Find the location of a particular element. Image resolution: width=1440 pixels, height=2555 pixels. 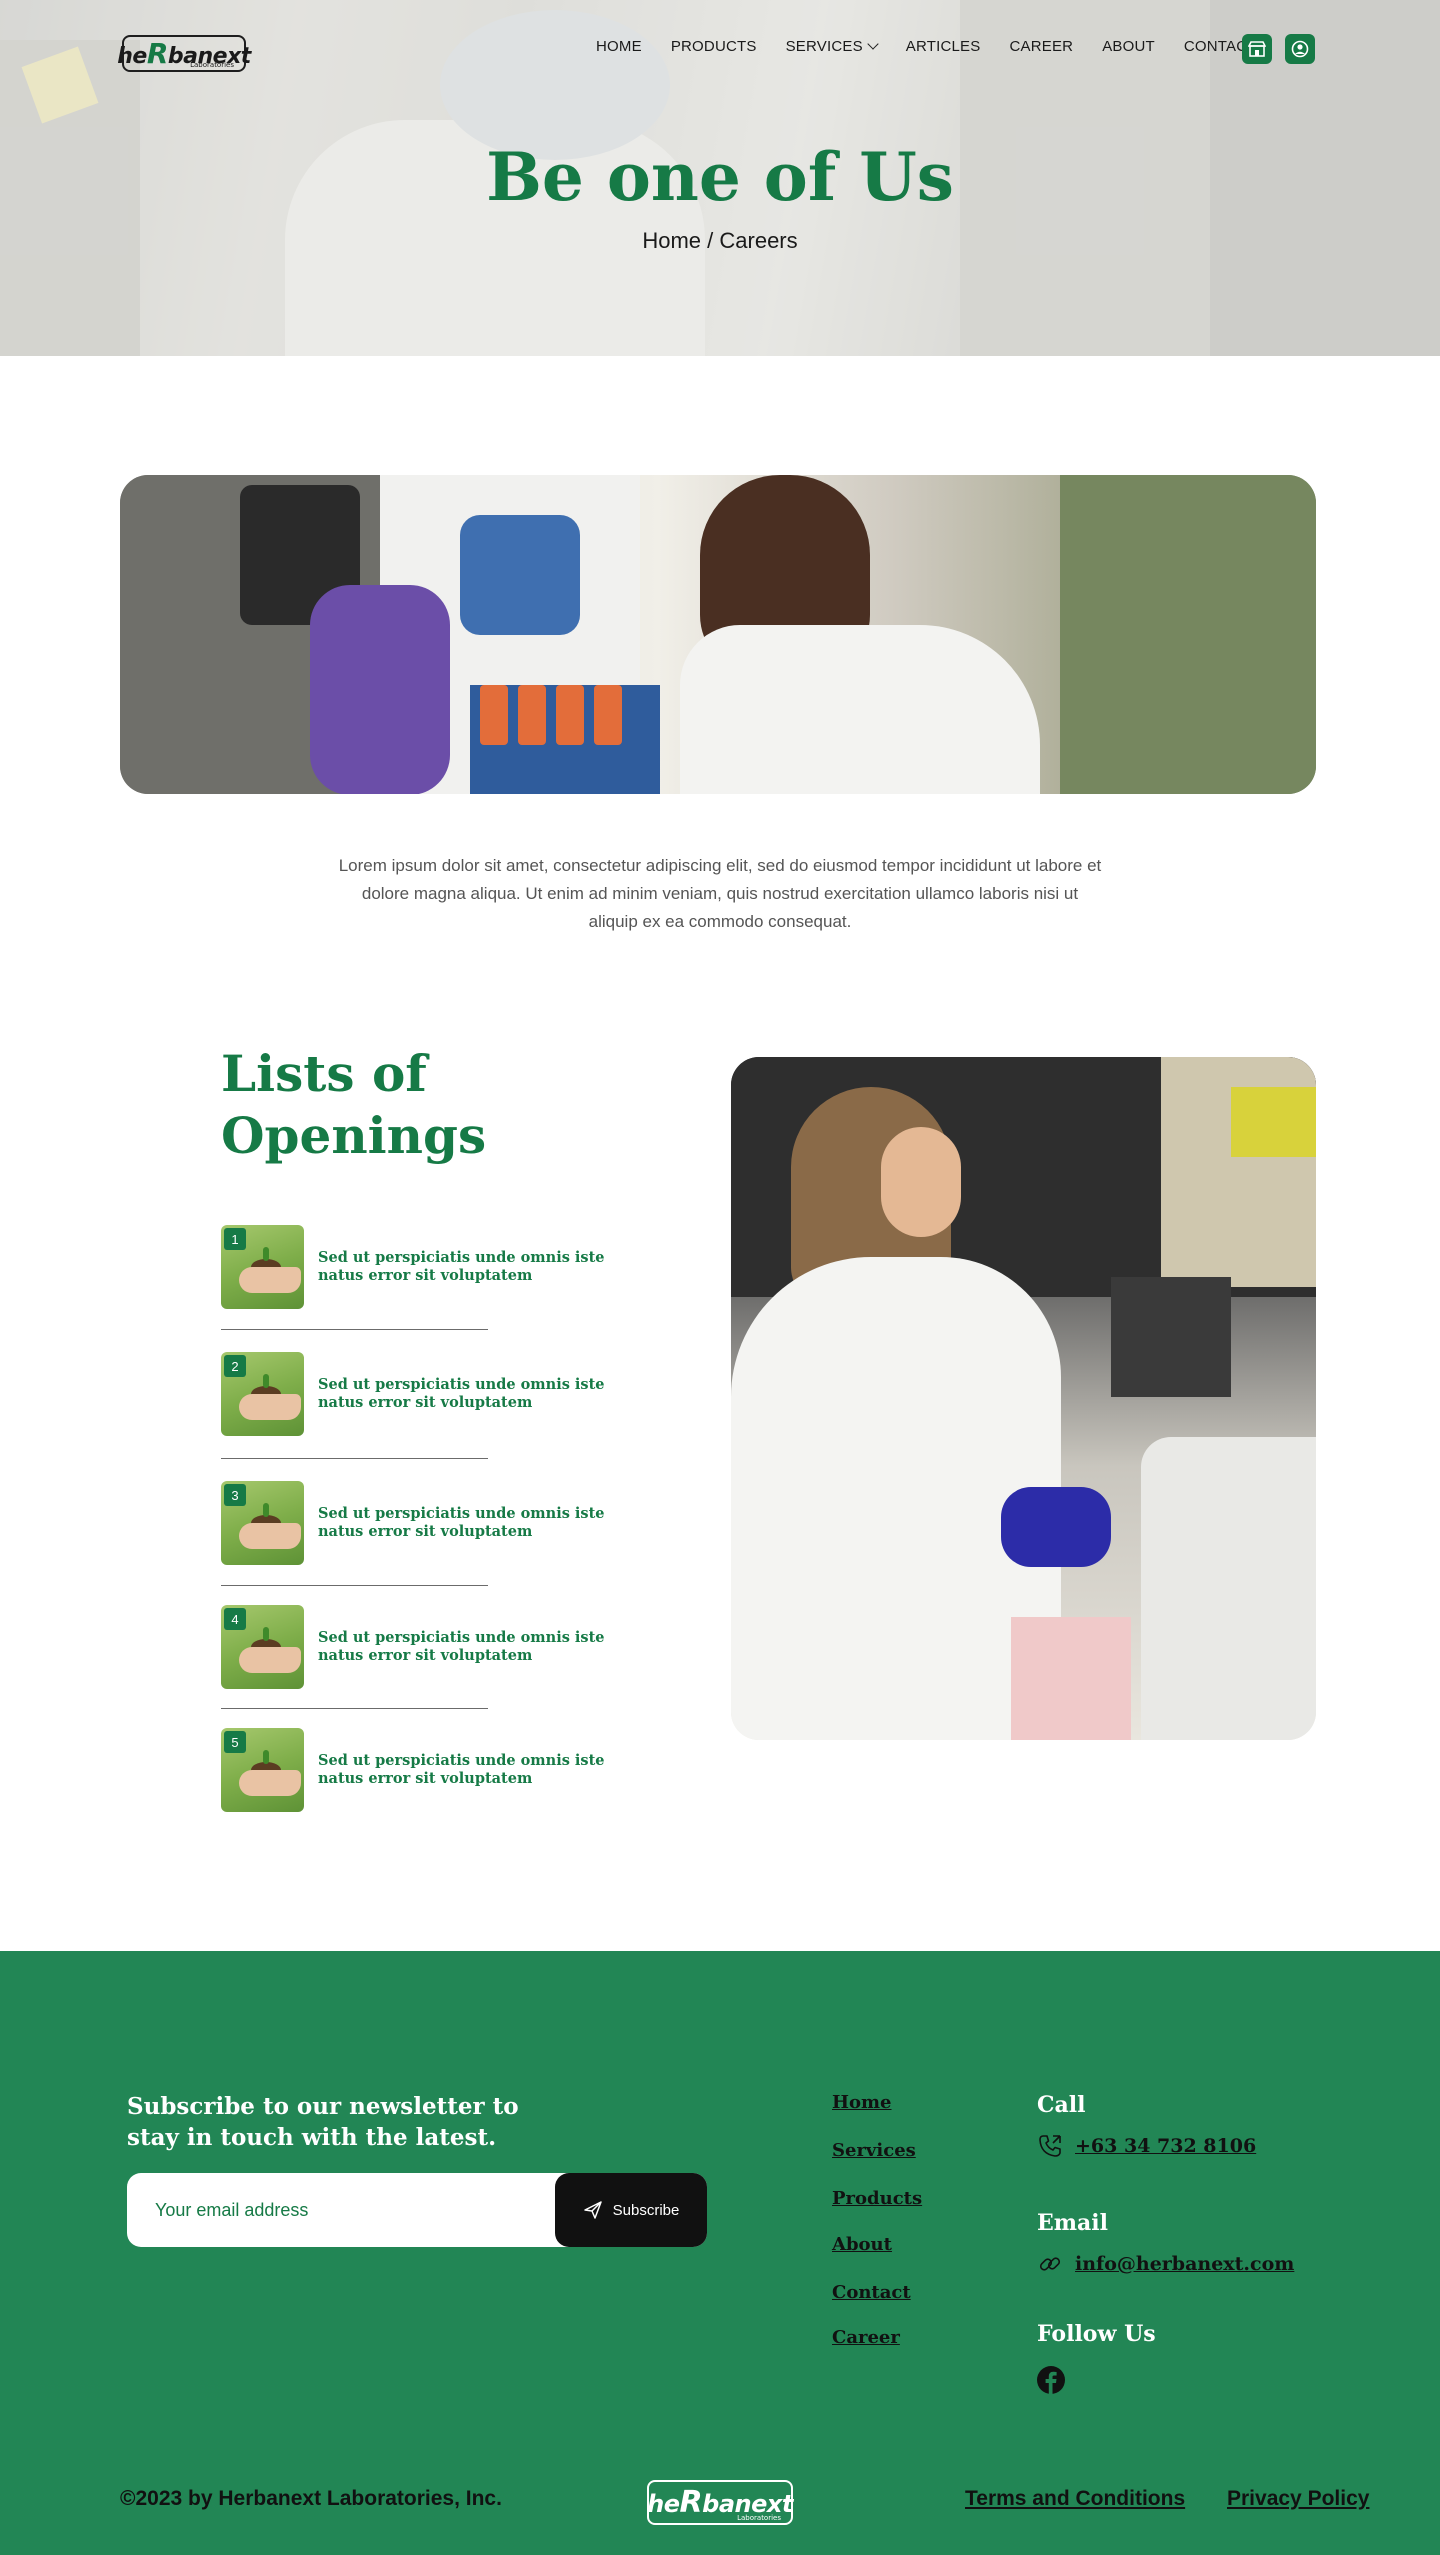

subscribe-button: Subscribe is located at coordinates (631, 2210).